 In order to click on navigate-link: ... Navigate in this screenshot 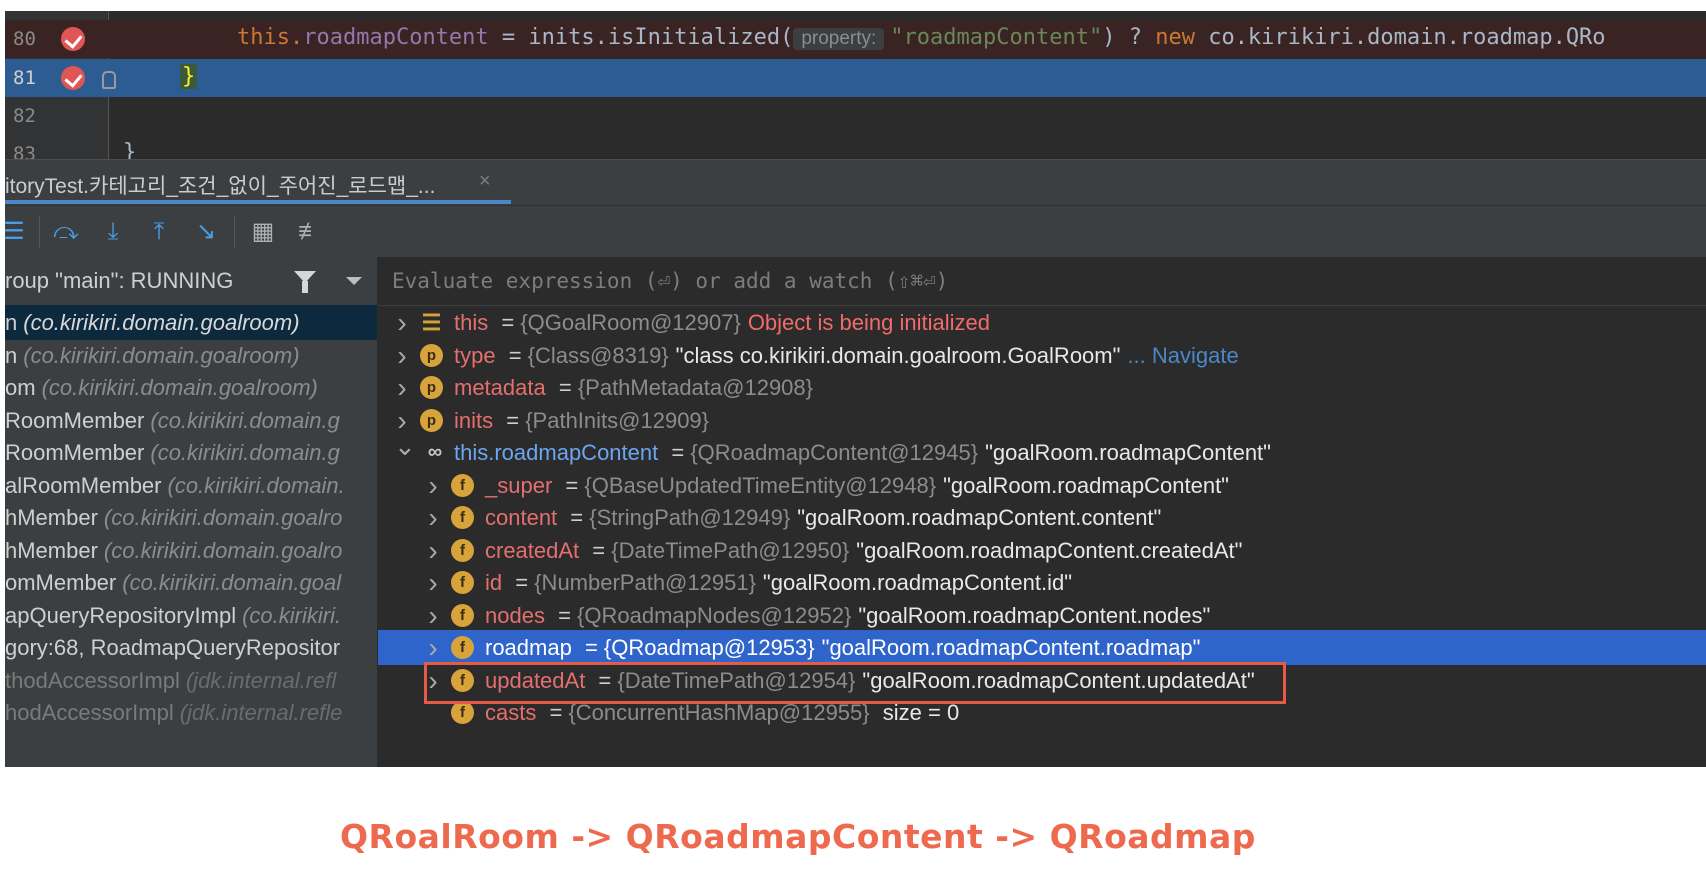, I will do `click(1182, 355)`.